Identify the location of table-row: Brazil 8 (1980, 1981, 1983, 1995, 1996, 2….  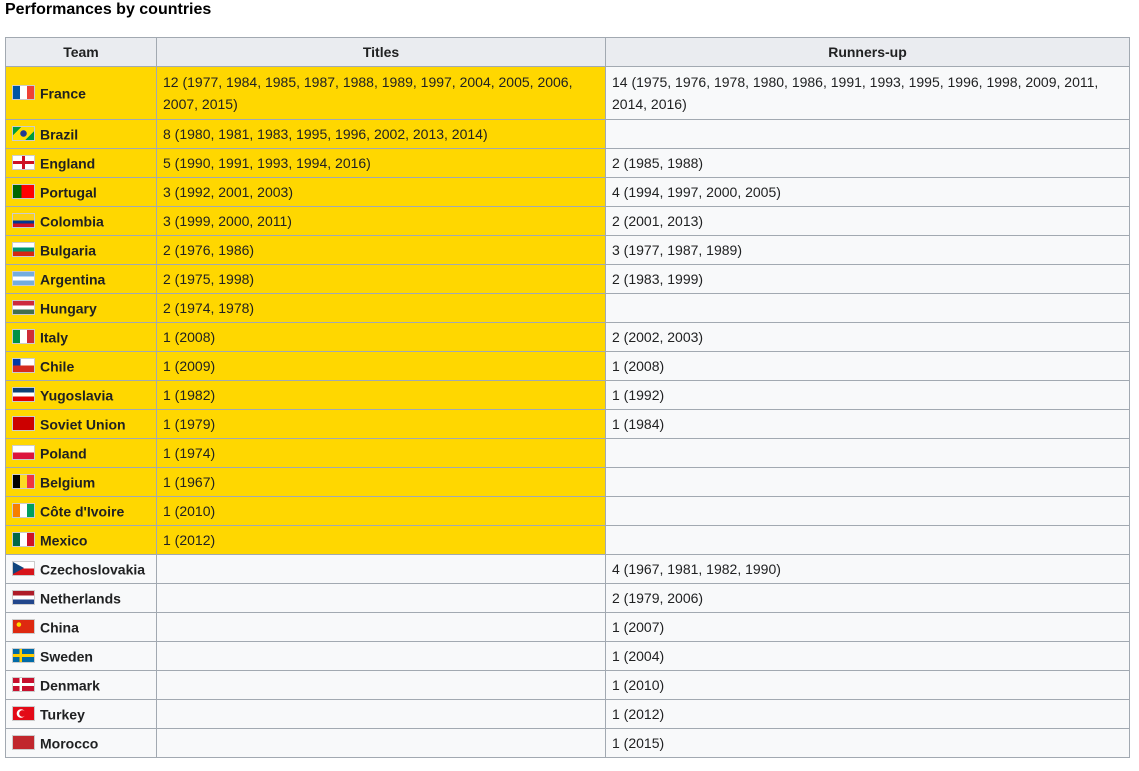
(567, 134).